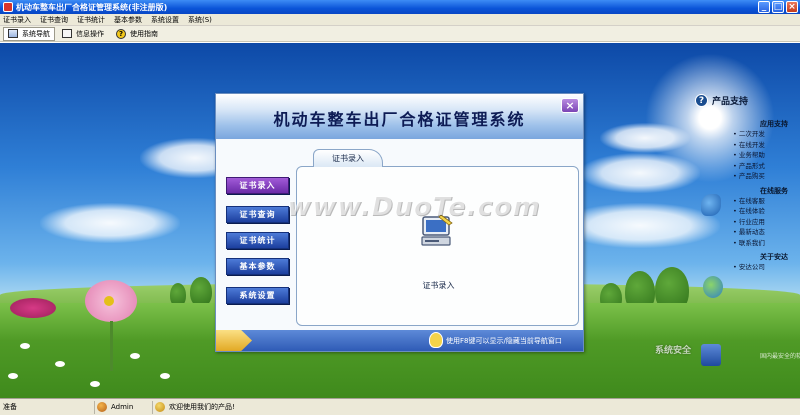 Image resolution: width=800 pixels, height=415 pixels. What do you see at coordinates (257, 240) in the screenshot?
I see `nav-button-certificate-stats: 证书统计` at bounding box center [257, 240].